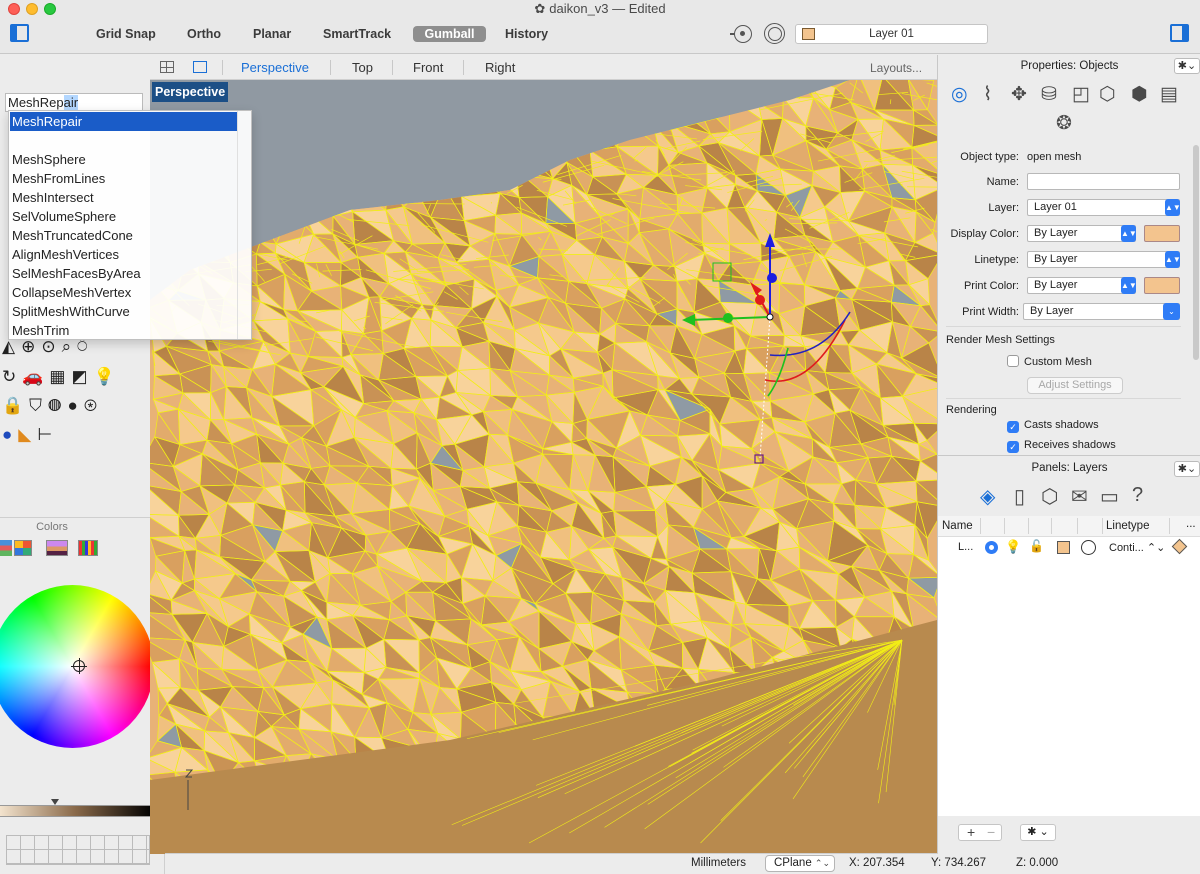  What do you see at coordinates (971, 832) in the screenshot?
I see `add-layer-button: +` at bounding box center [971, 832].